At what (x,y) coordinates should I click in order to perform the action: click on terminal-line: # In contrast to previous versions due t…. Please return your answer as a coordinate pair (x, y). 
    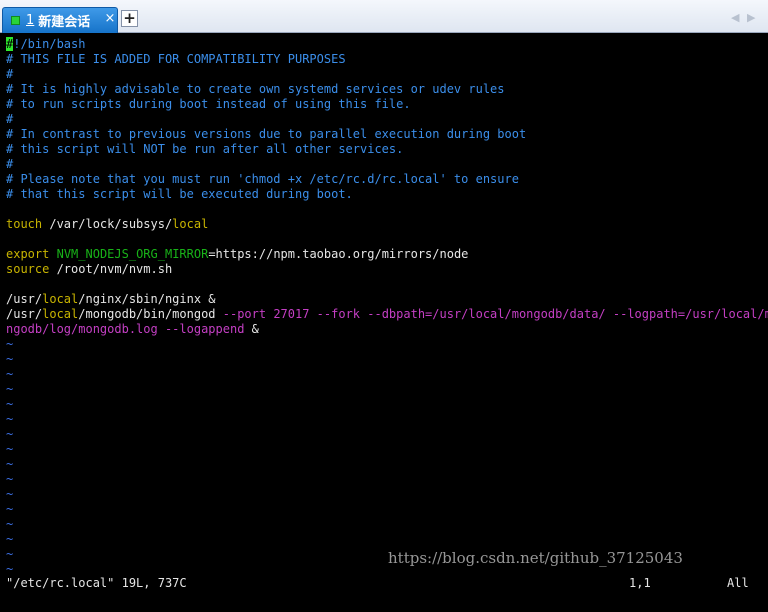
    Looking at the image, I should click on (266, 134).